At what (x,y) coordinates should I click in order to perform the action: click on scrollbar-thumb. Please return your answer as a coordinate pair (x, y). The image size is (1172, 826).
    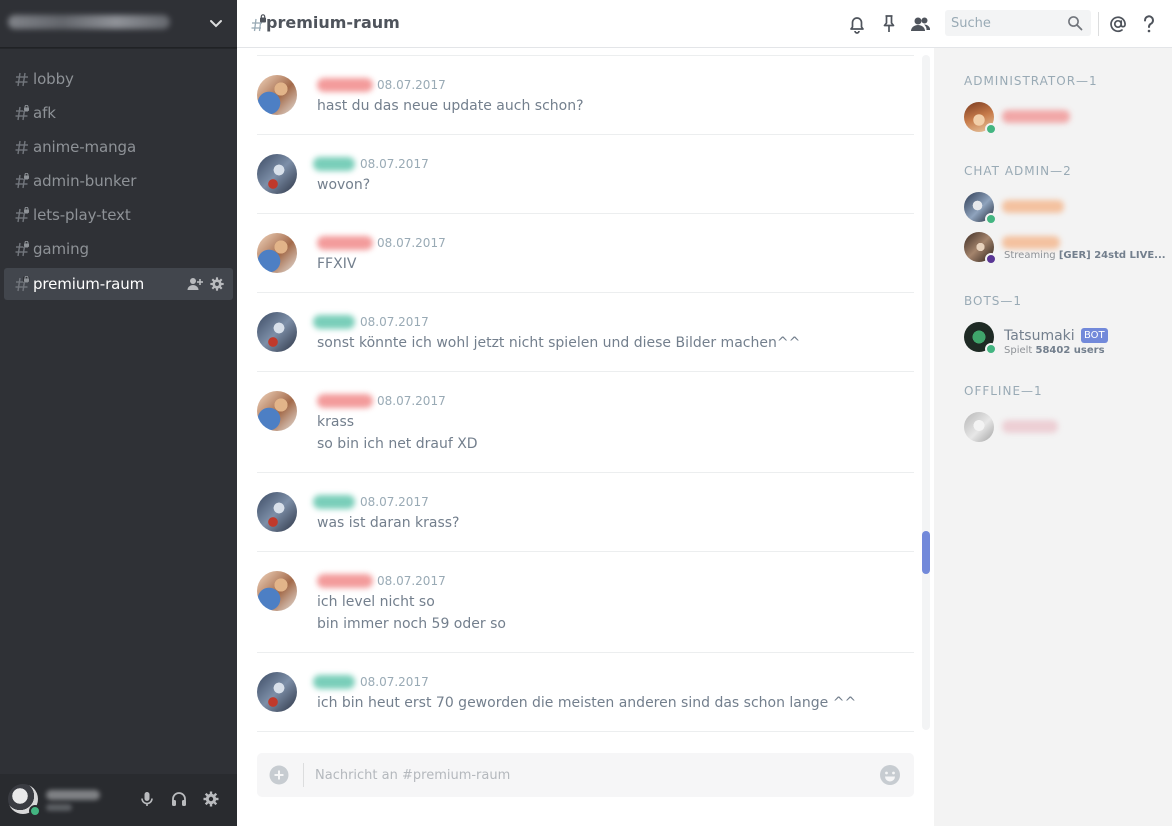
    Looking at the image, I should click on (926, 552).